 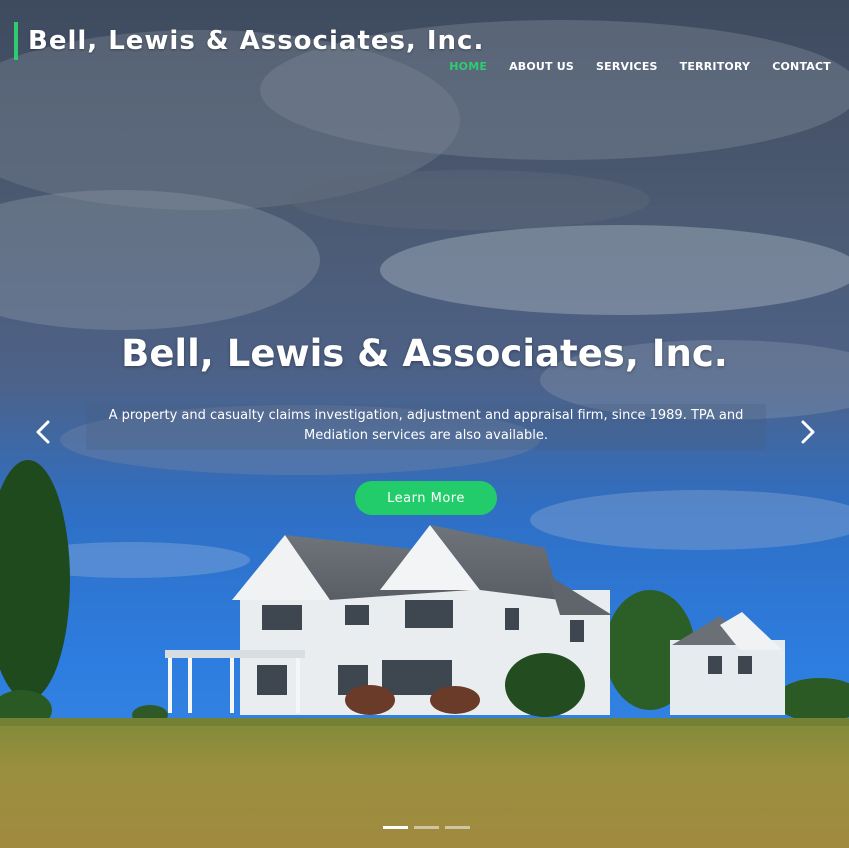 I want to click on nav-services: SERVICES, so click(x=627, y=66).